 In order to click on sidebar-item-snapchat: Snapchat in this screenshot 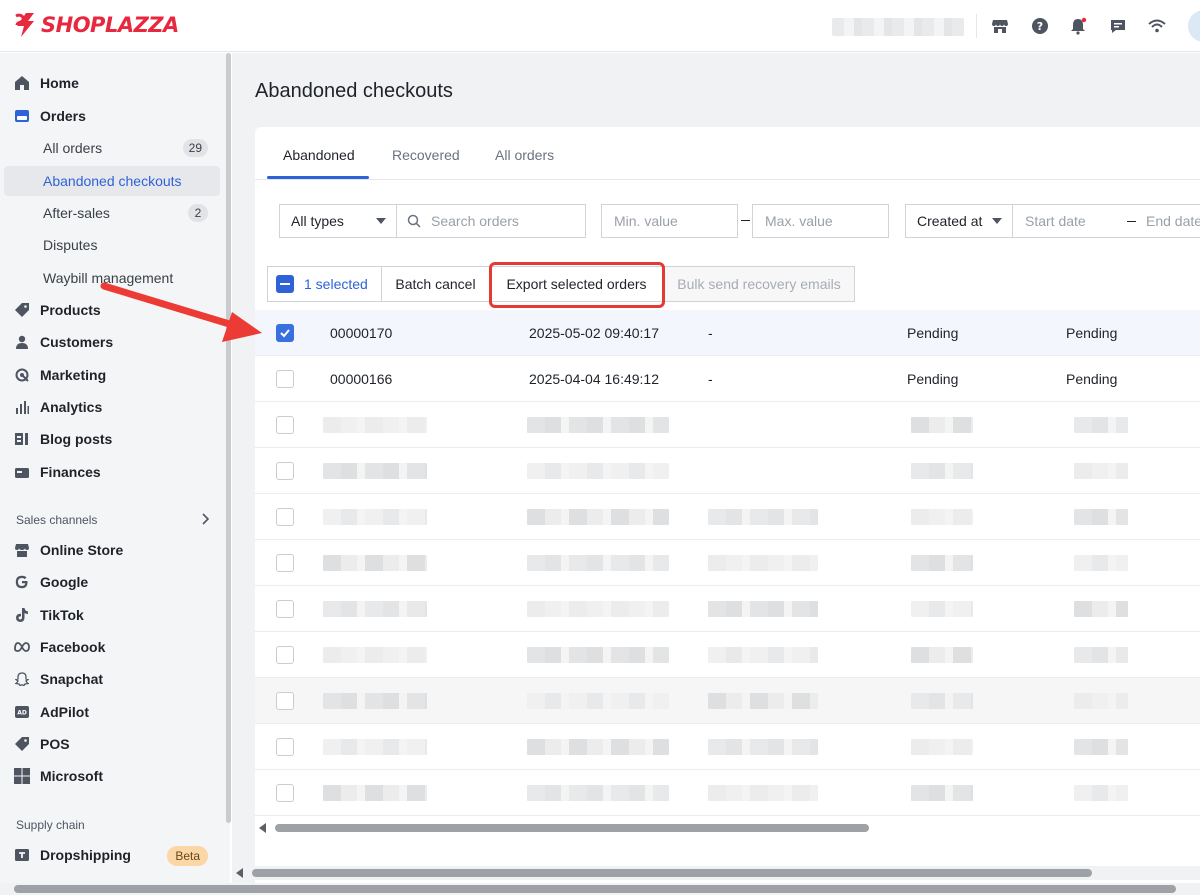, I will do `click(112, 679)`.